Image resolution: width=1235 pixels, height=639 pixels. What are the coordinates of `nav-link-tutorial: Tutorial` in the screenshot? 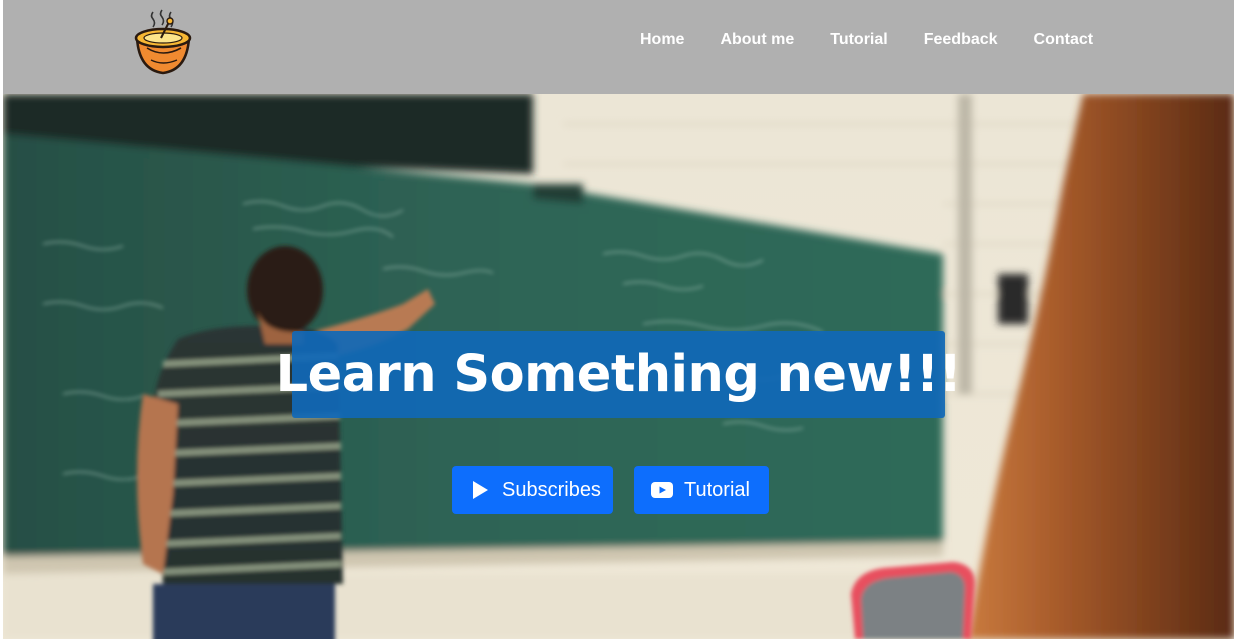 It's located at (858, 40).